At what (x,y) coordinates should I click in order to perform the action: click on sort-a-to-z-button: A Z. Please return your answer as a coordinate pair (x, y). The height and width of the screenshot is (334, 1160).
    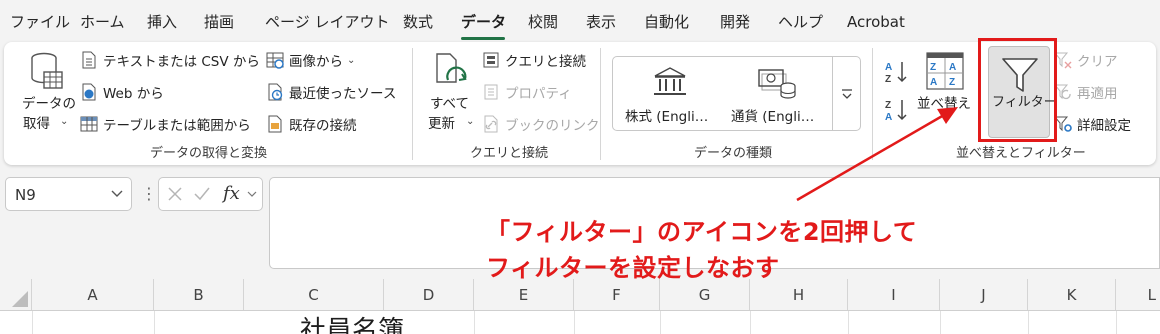
    Looking at the image, I should click on (897, 72).